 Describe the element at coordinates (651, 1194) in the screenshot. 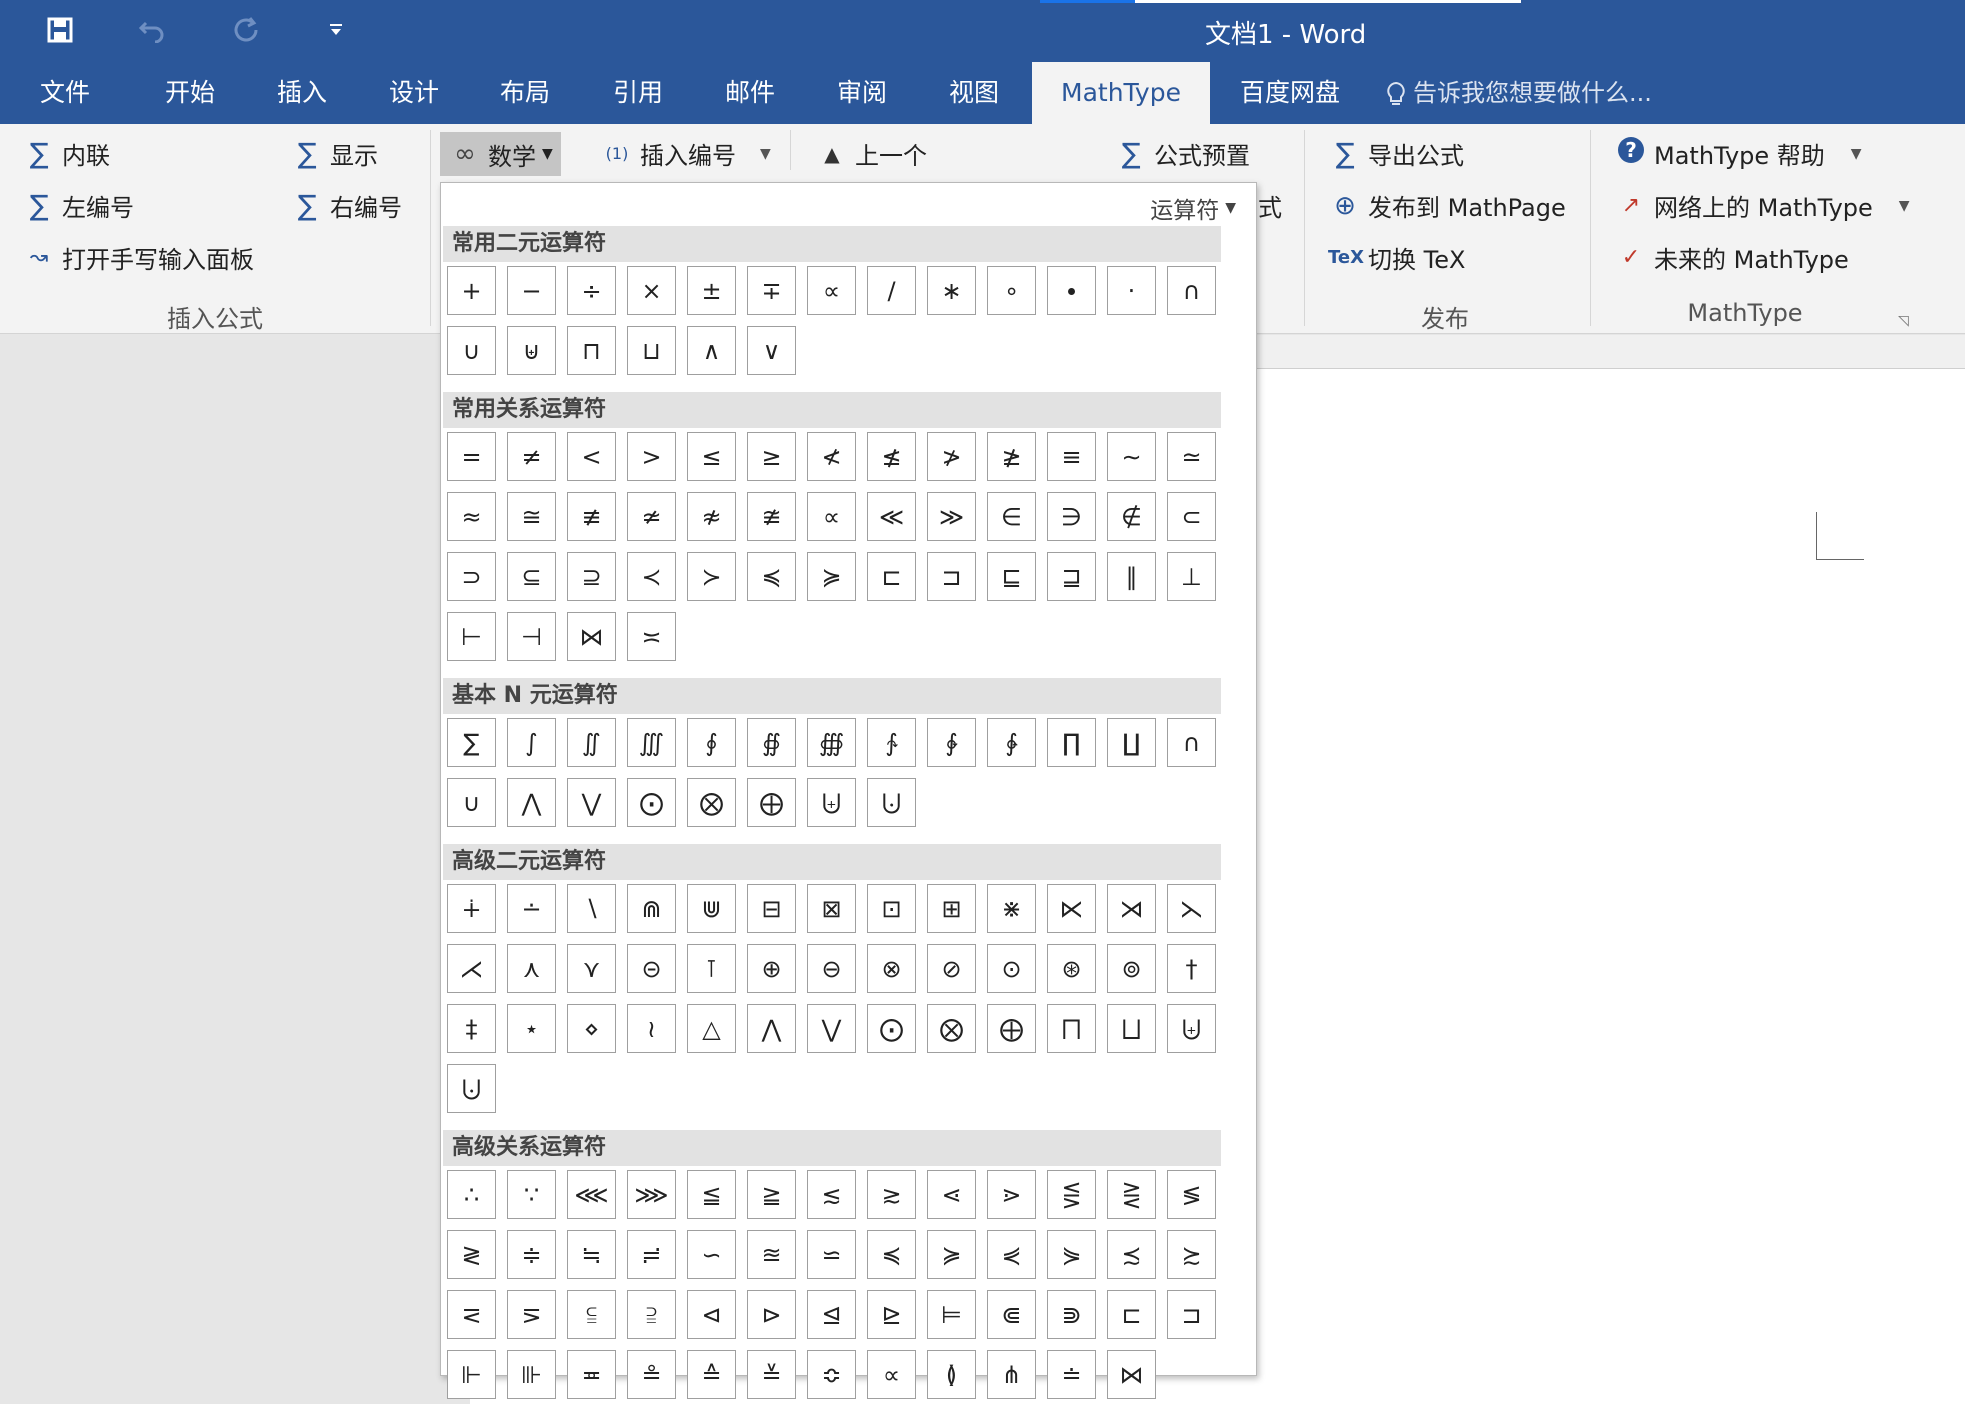

I see `symbol-button: ⋙` at that location.